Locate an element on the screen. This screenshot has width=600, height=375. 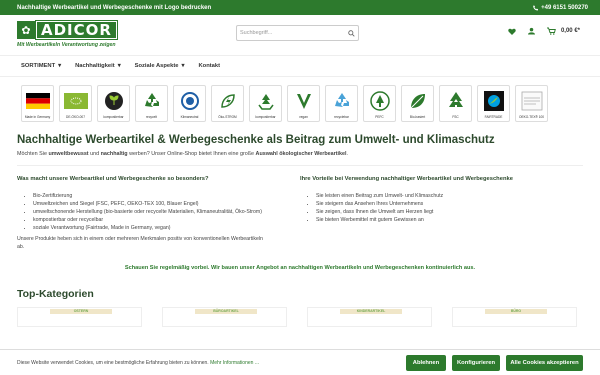
german-flag-icon is located at coordinates (37, 101).